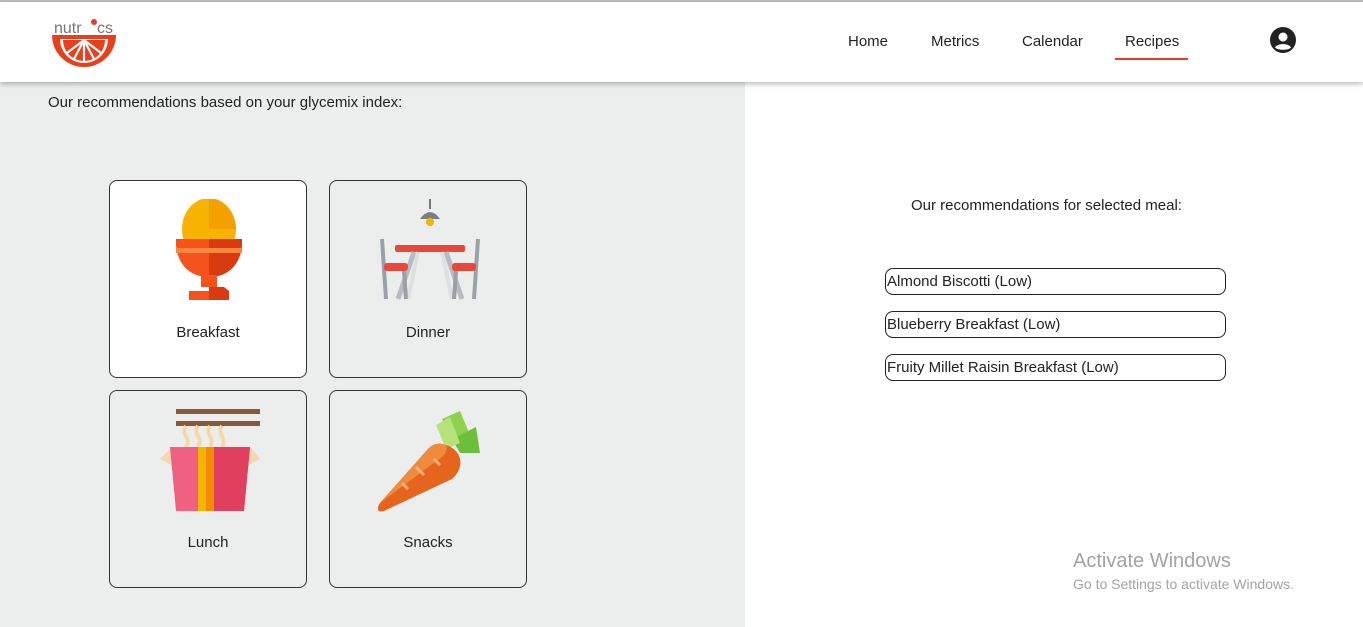 The image size is (1363, 627). Describe the element at coordinates (1055, 324) in the screenshot. I see `recipe-item: Blueberry Breakfast (Low)` at that location.